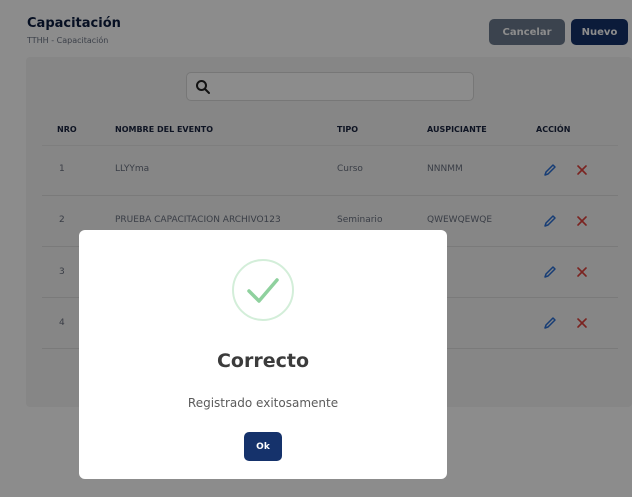 The width and height of the screenshot is (632, 497). What do you see at coordinates (263, 403) in the screenshot?
I see `modal-message: Registrado exitosamente` at bounding box center [263, 403].